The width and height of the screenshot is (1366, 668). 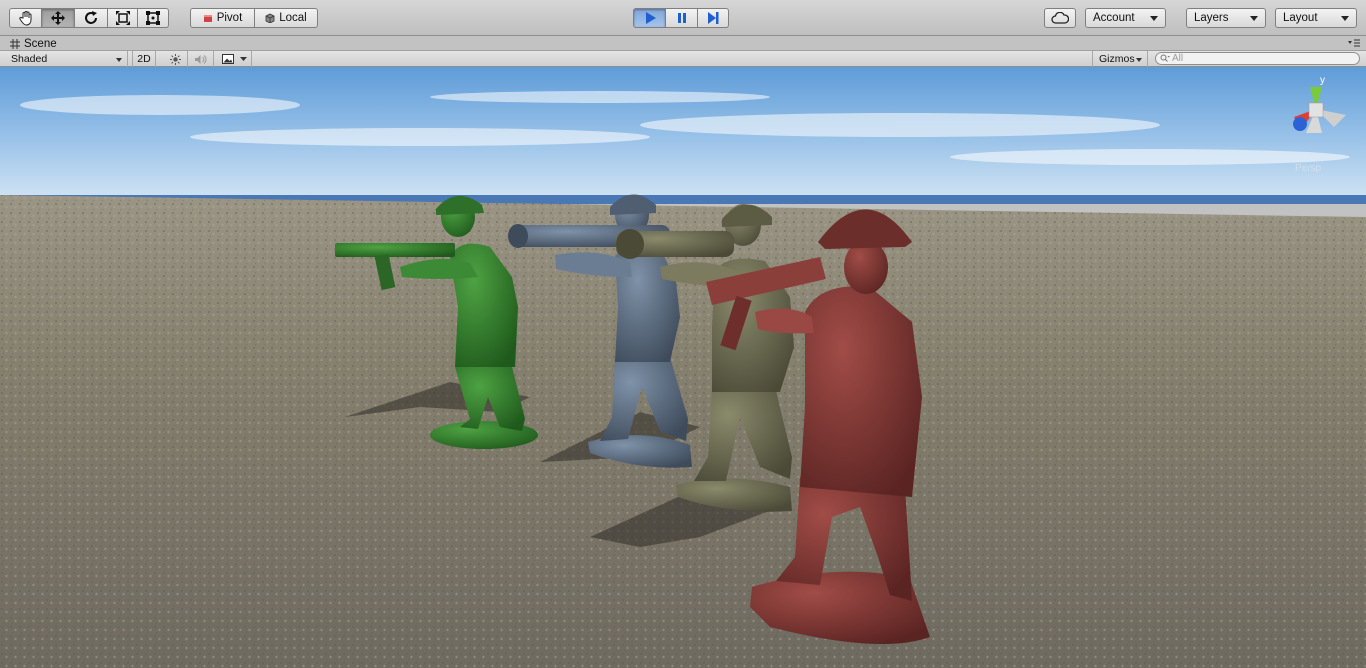 I want to click on scene-search-input: All, so click(x=1257, y=58).